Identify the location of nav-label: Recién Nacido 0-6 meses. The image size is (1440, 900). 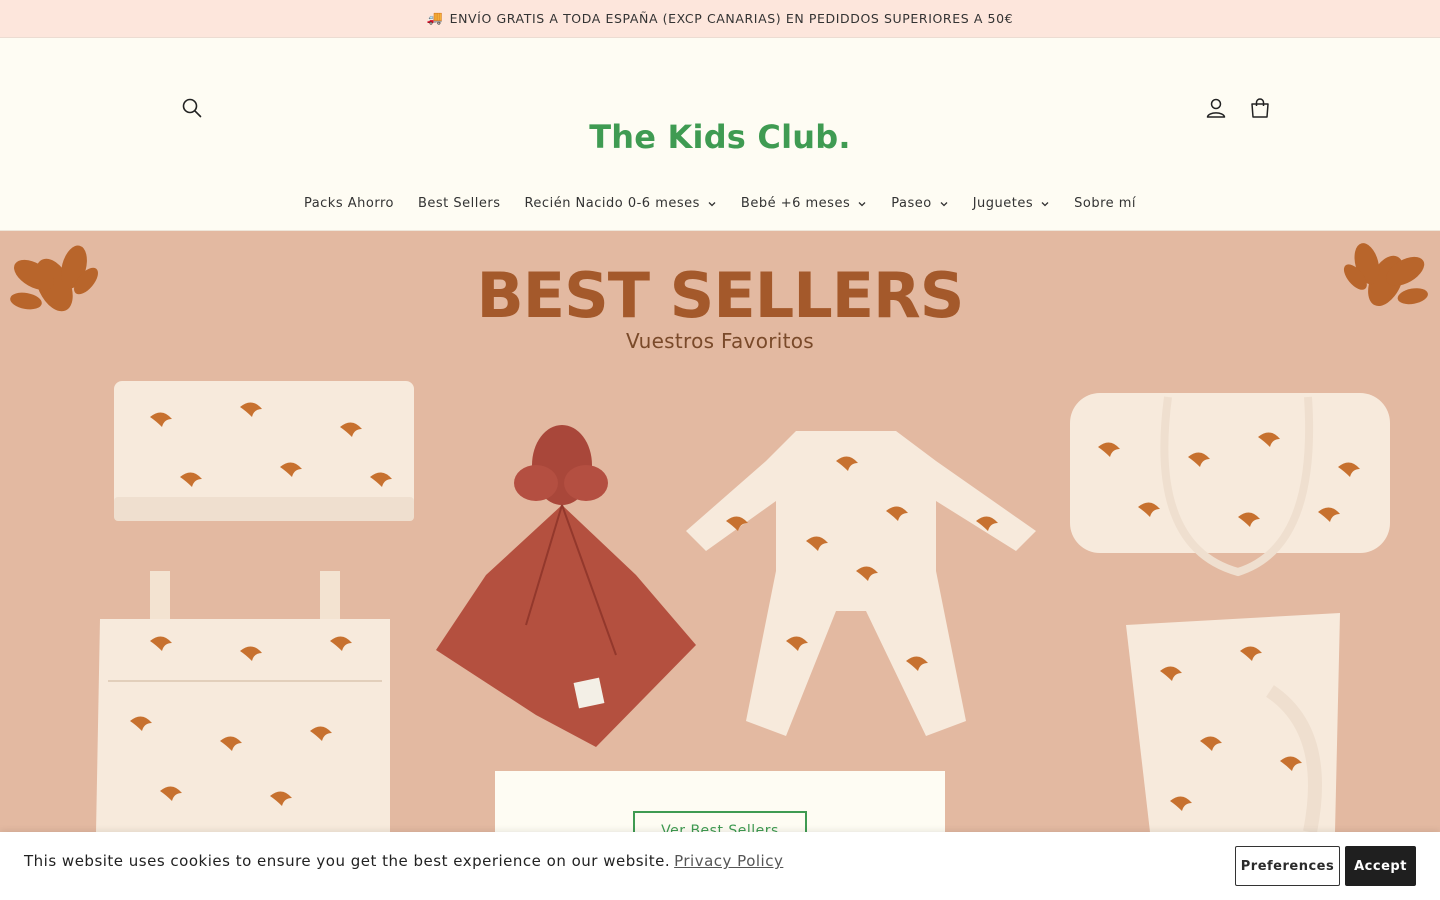
(612, 203).